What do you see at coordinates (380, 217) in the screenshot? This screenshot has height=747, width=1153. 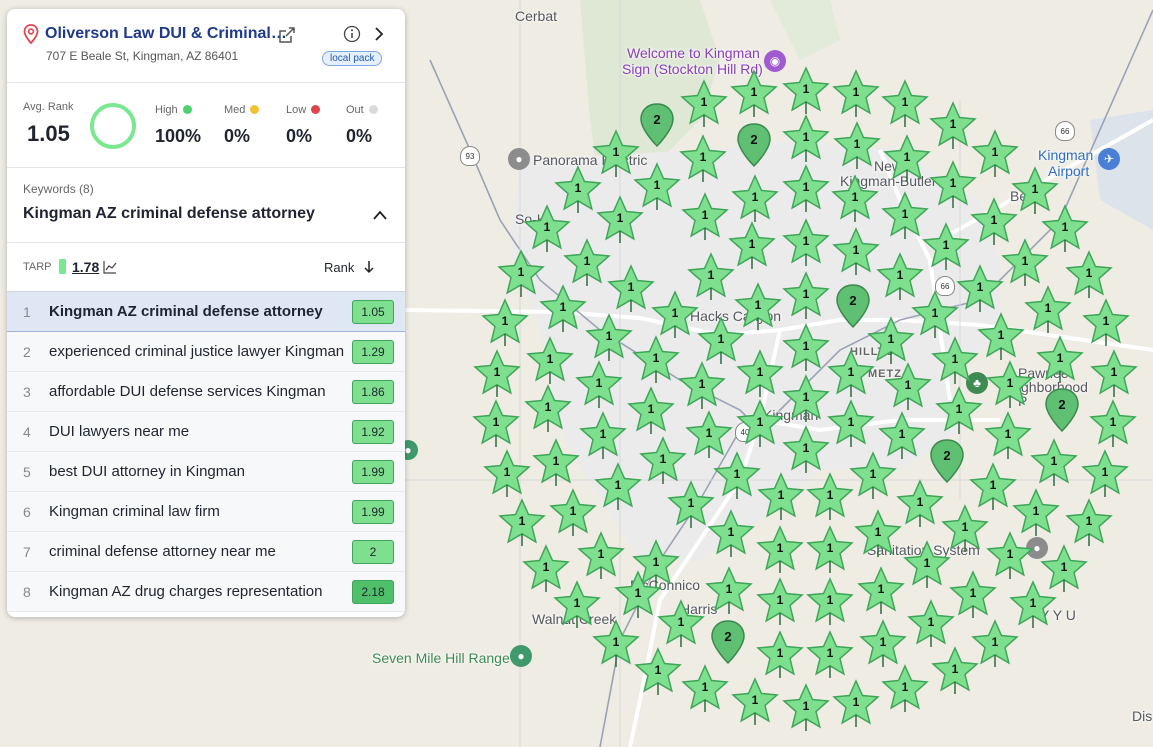 I see `chevron-up-icon` at bounding box center [380, 217].